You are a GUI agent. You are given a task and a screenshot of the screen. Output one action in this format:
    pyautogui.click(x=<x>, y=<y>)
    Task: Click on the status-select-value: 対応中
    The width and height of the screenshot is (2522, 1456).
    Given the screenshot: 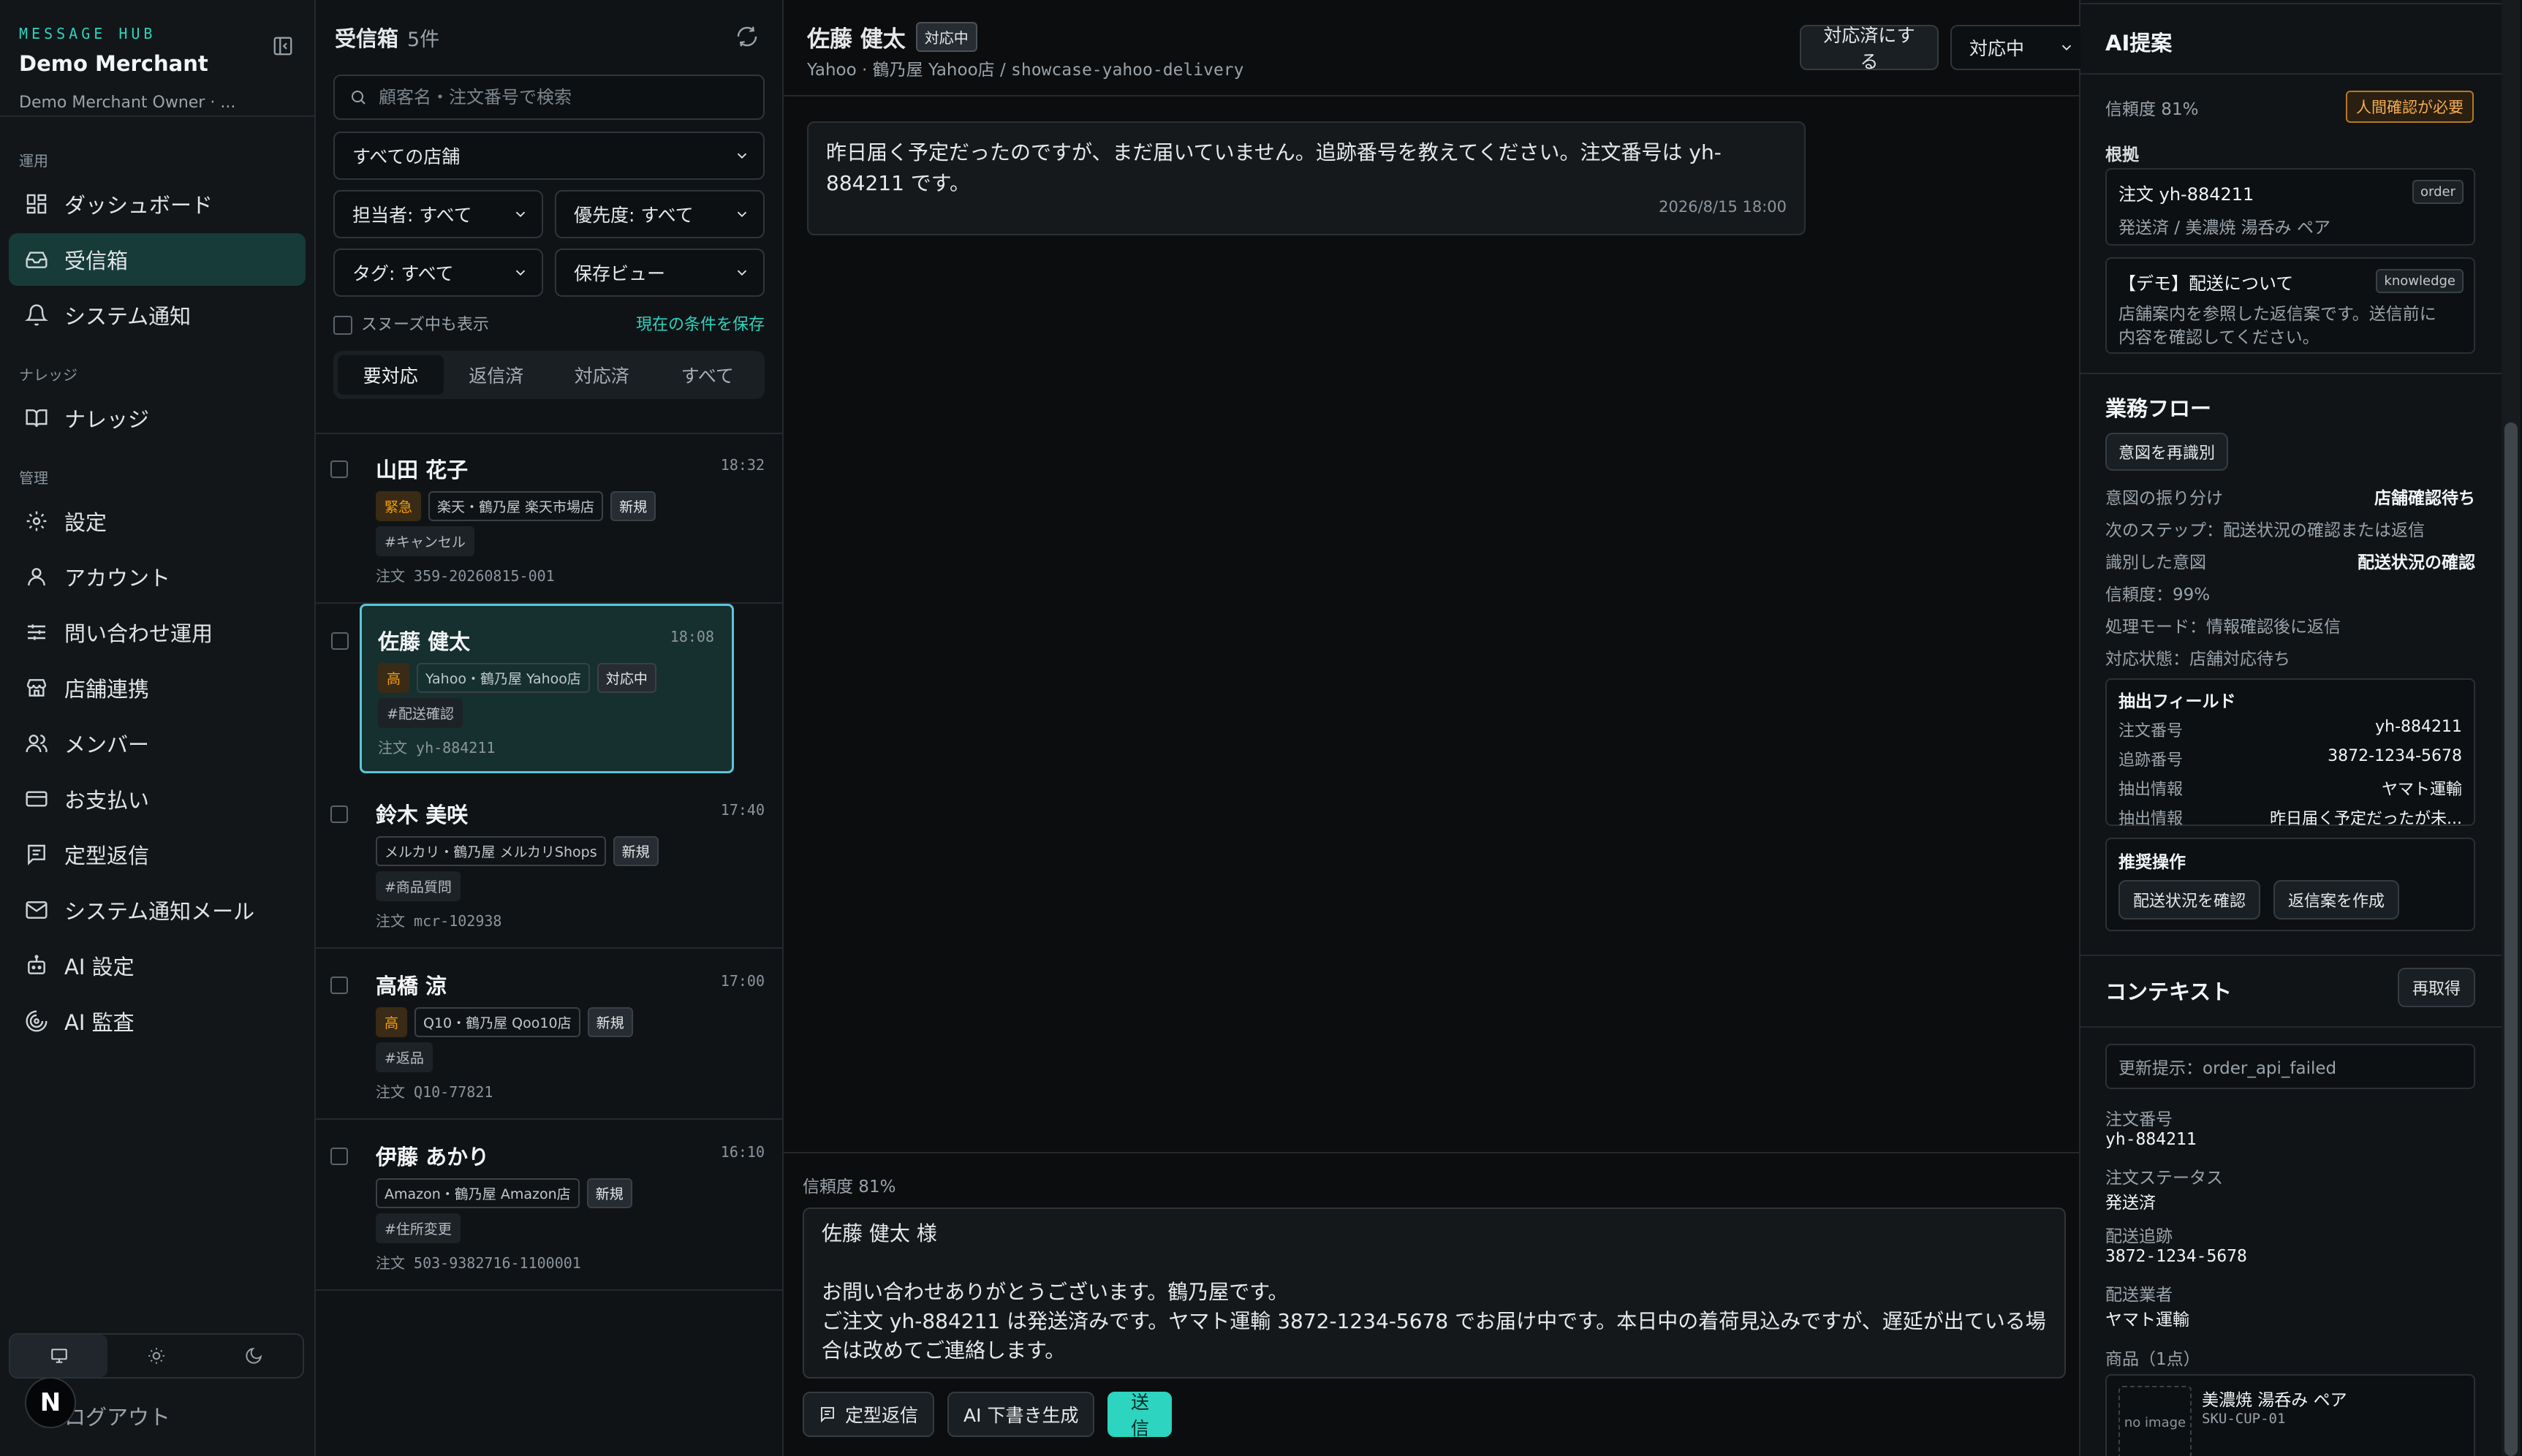 What is the action you would take?
    pyautogui.click(x=1997, y=48)
    